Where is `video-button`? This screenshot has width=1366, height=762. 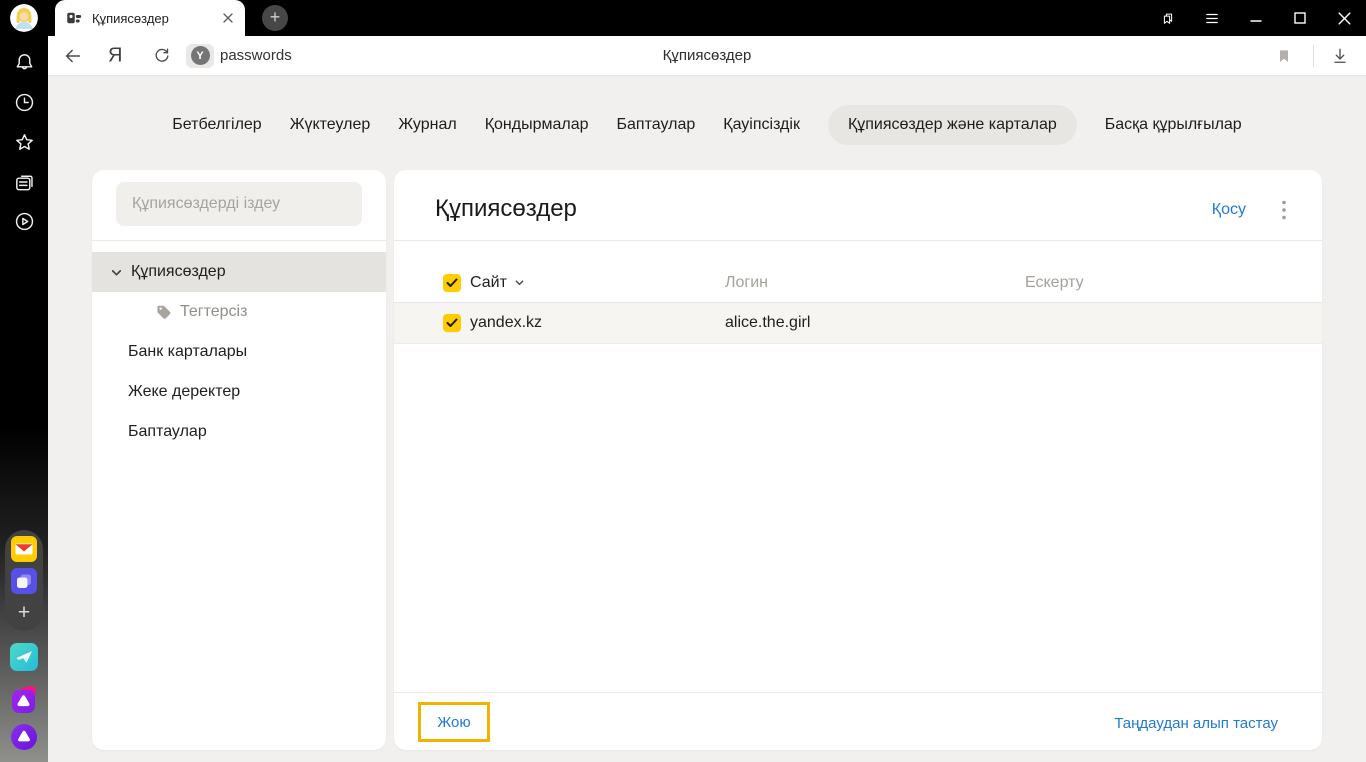 video-button is located at coordinates (24, 221).